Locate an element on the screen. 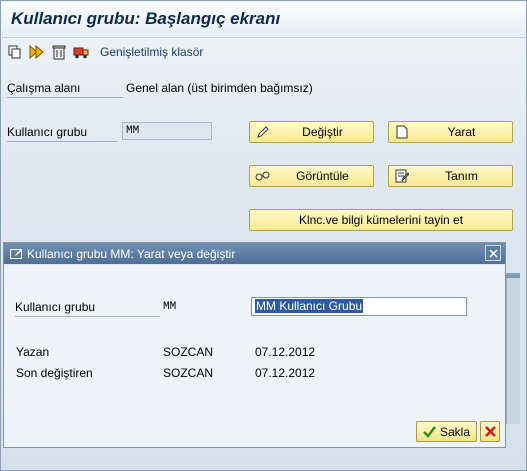  cancel-icon is located at coordinates (490, 431).